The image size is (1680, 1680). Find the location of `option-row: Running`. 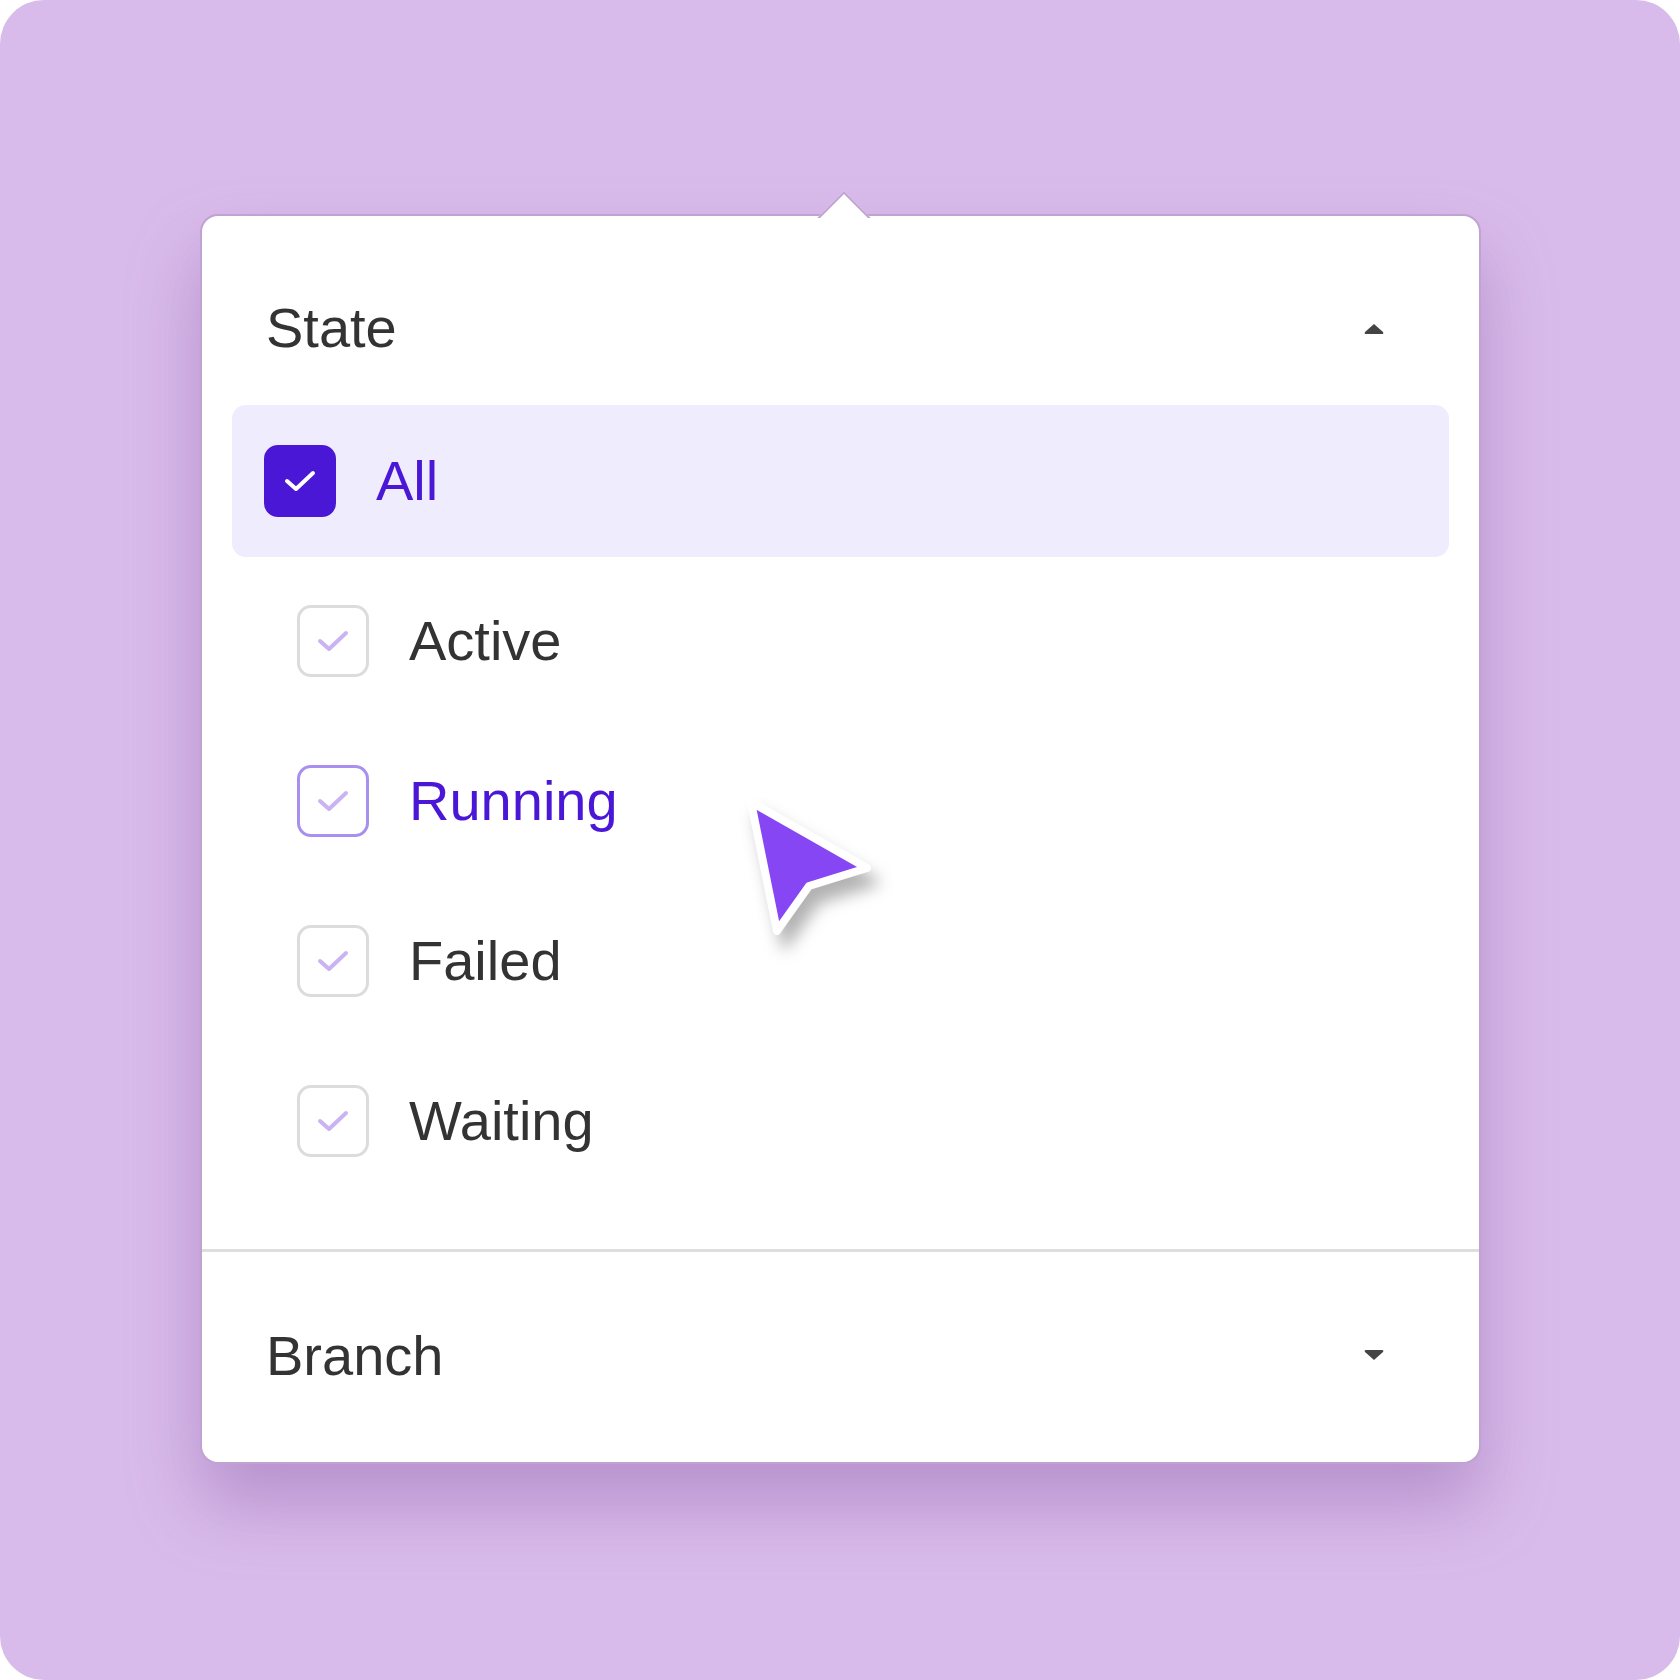

option-row: Running is located at coordinates (840, 801).